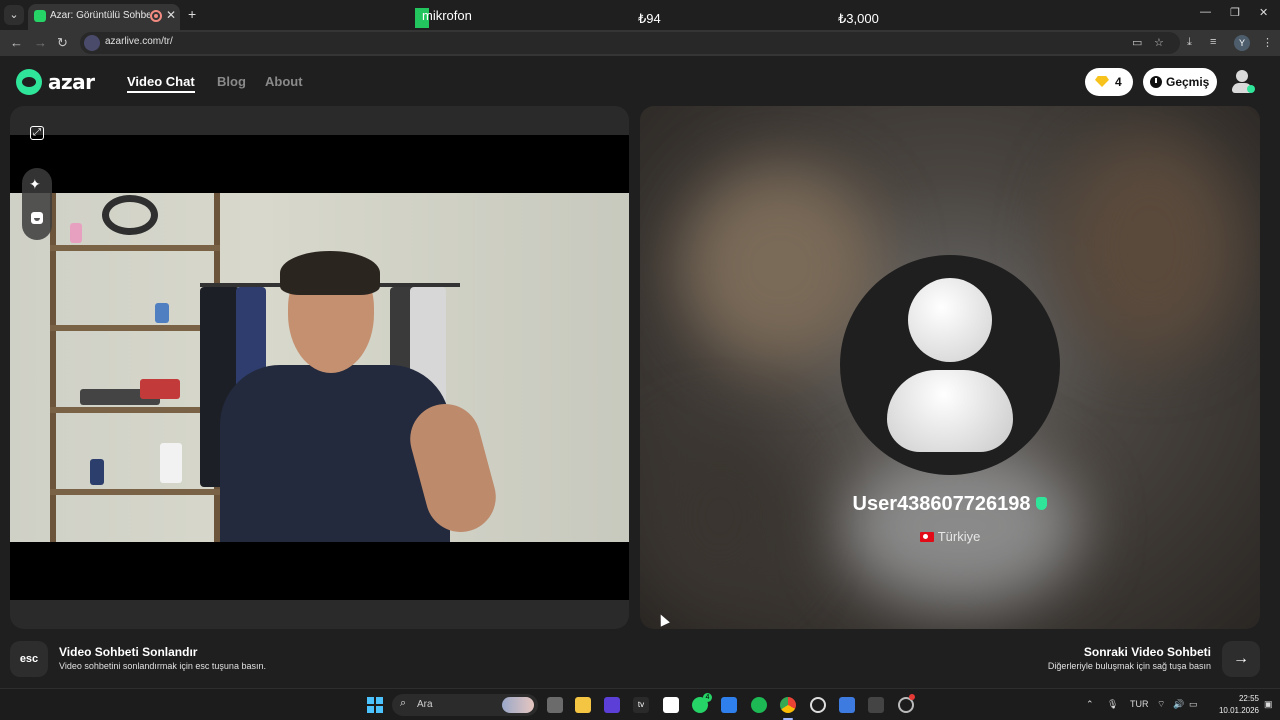 Image resolution: width=1280 pixels, height=720 pixels. What do you see at coordinates (40, 16) in the screenshot?
I see `tab-favicon-icon` at bounding box center [40, 16].